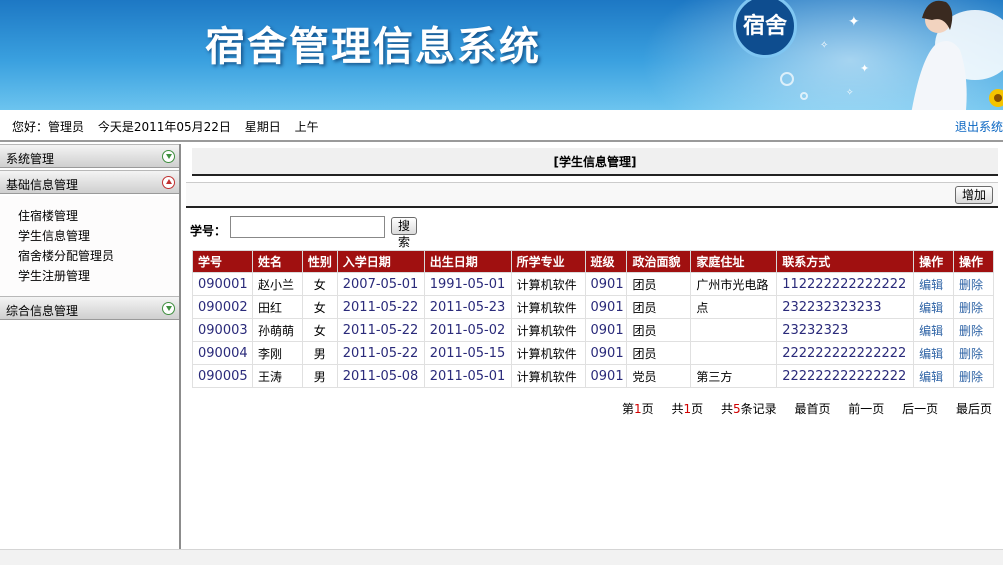 The height and width of the screenshot is (565, 1003). What do you see at coordinates (307, 227) in the screenshot?
I see `search-input` at bounding box center [307, 227].